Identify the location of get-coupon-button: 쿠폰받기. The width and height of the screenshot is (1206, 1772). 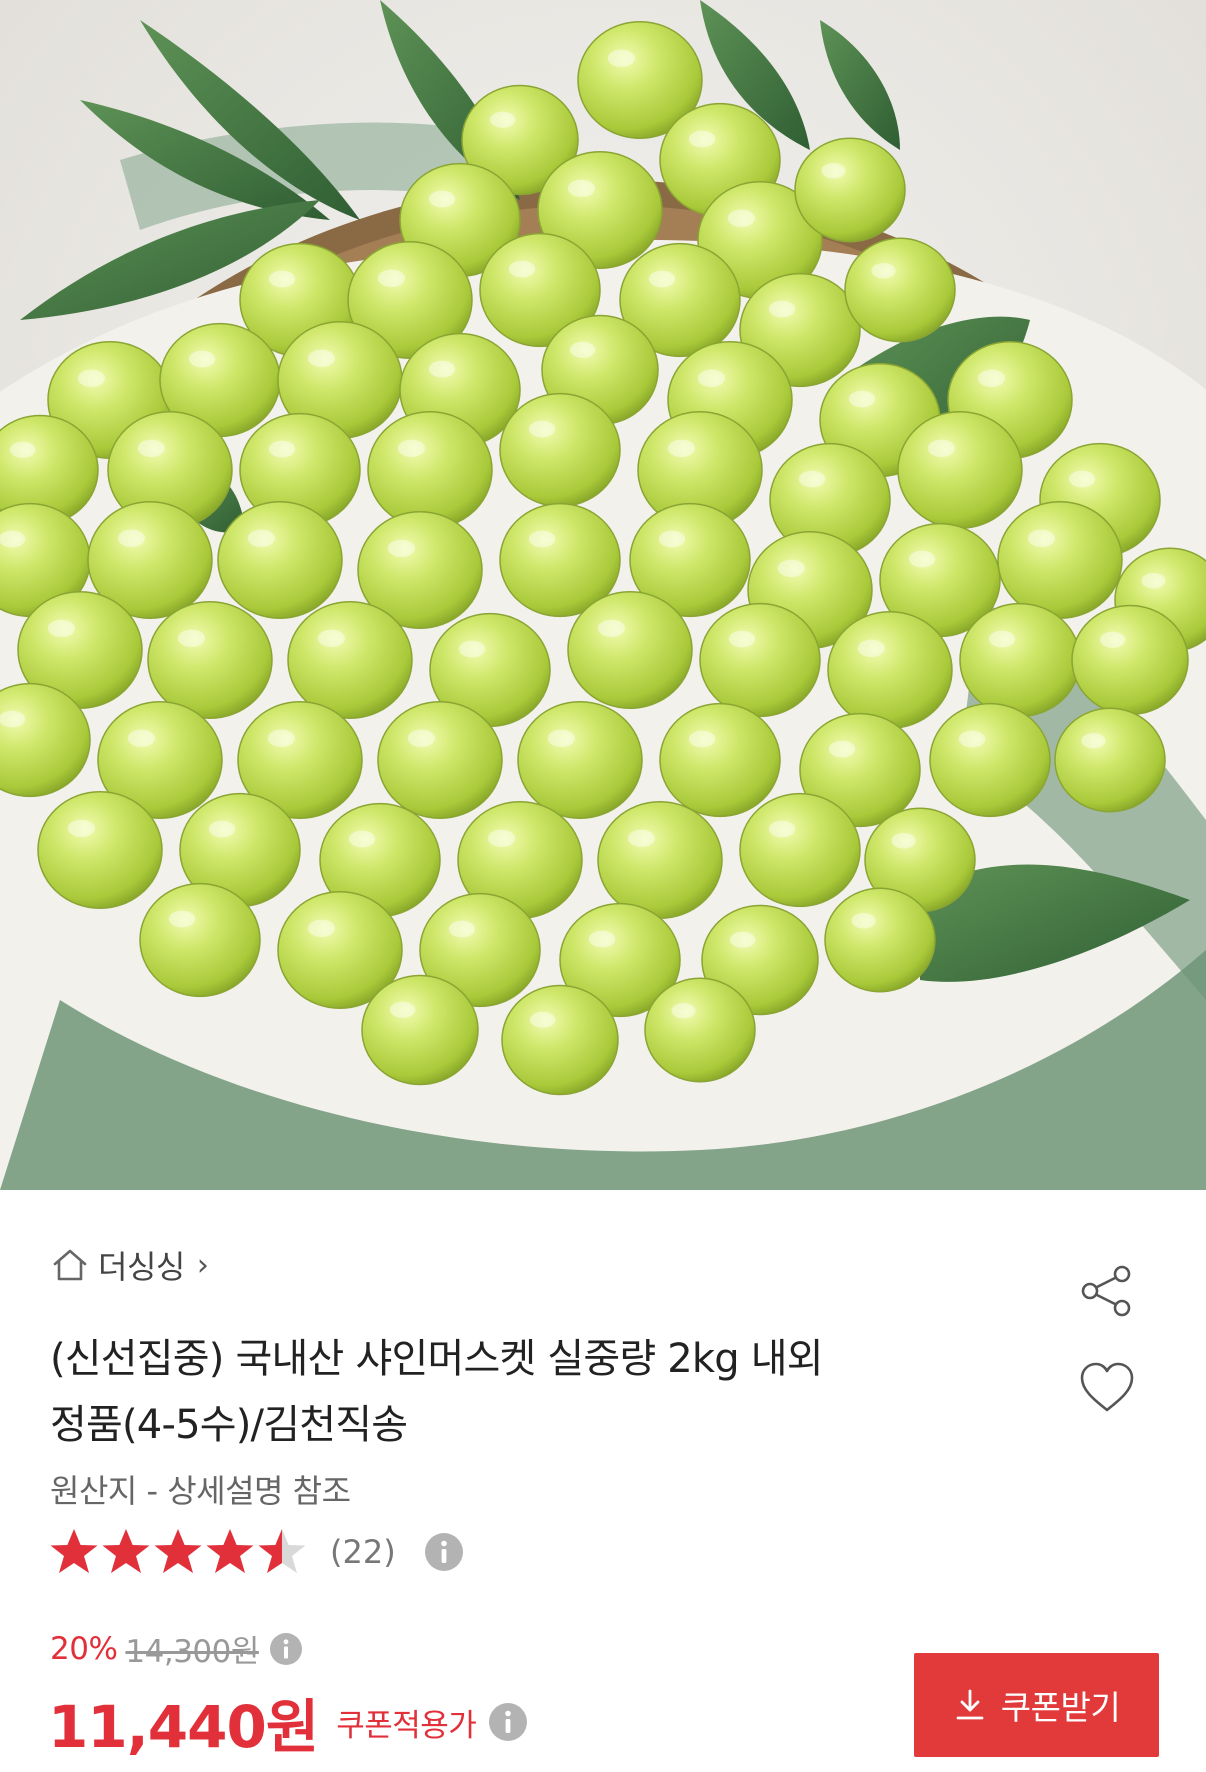
(1036, 1705).